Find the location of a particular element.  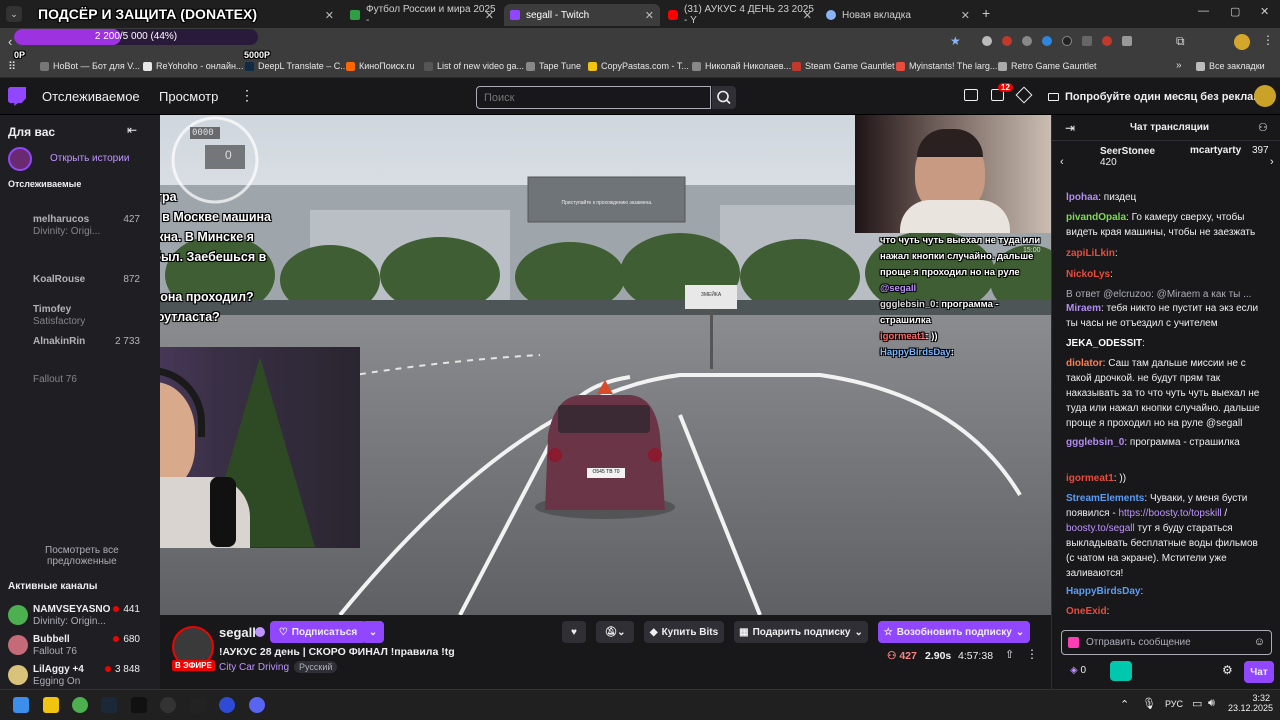

tray-chevron-icon: ⌃ is located at coordinates (1124, 704).